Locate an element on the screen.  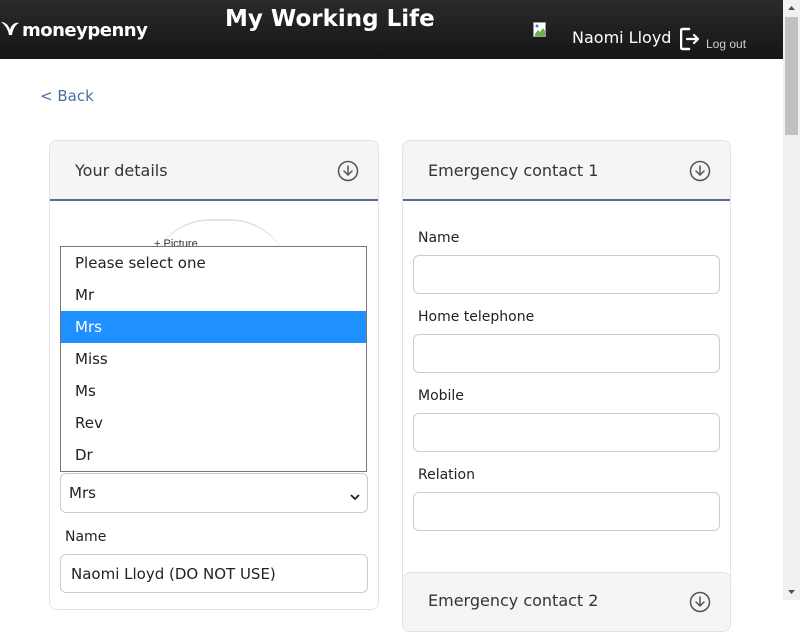
broken-image-icon is located at coordinates (541, 30).